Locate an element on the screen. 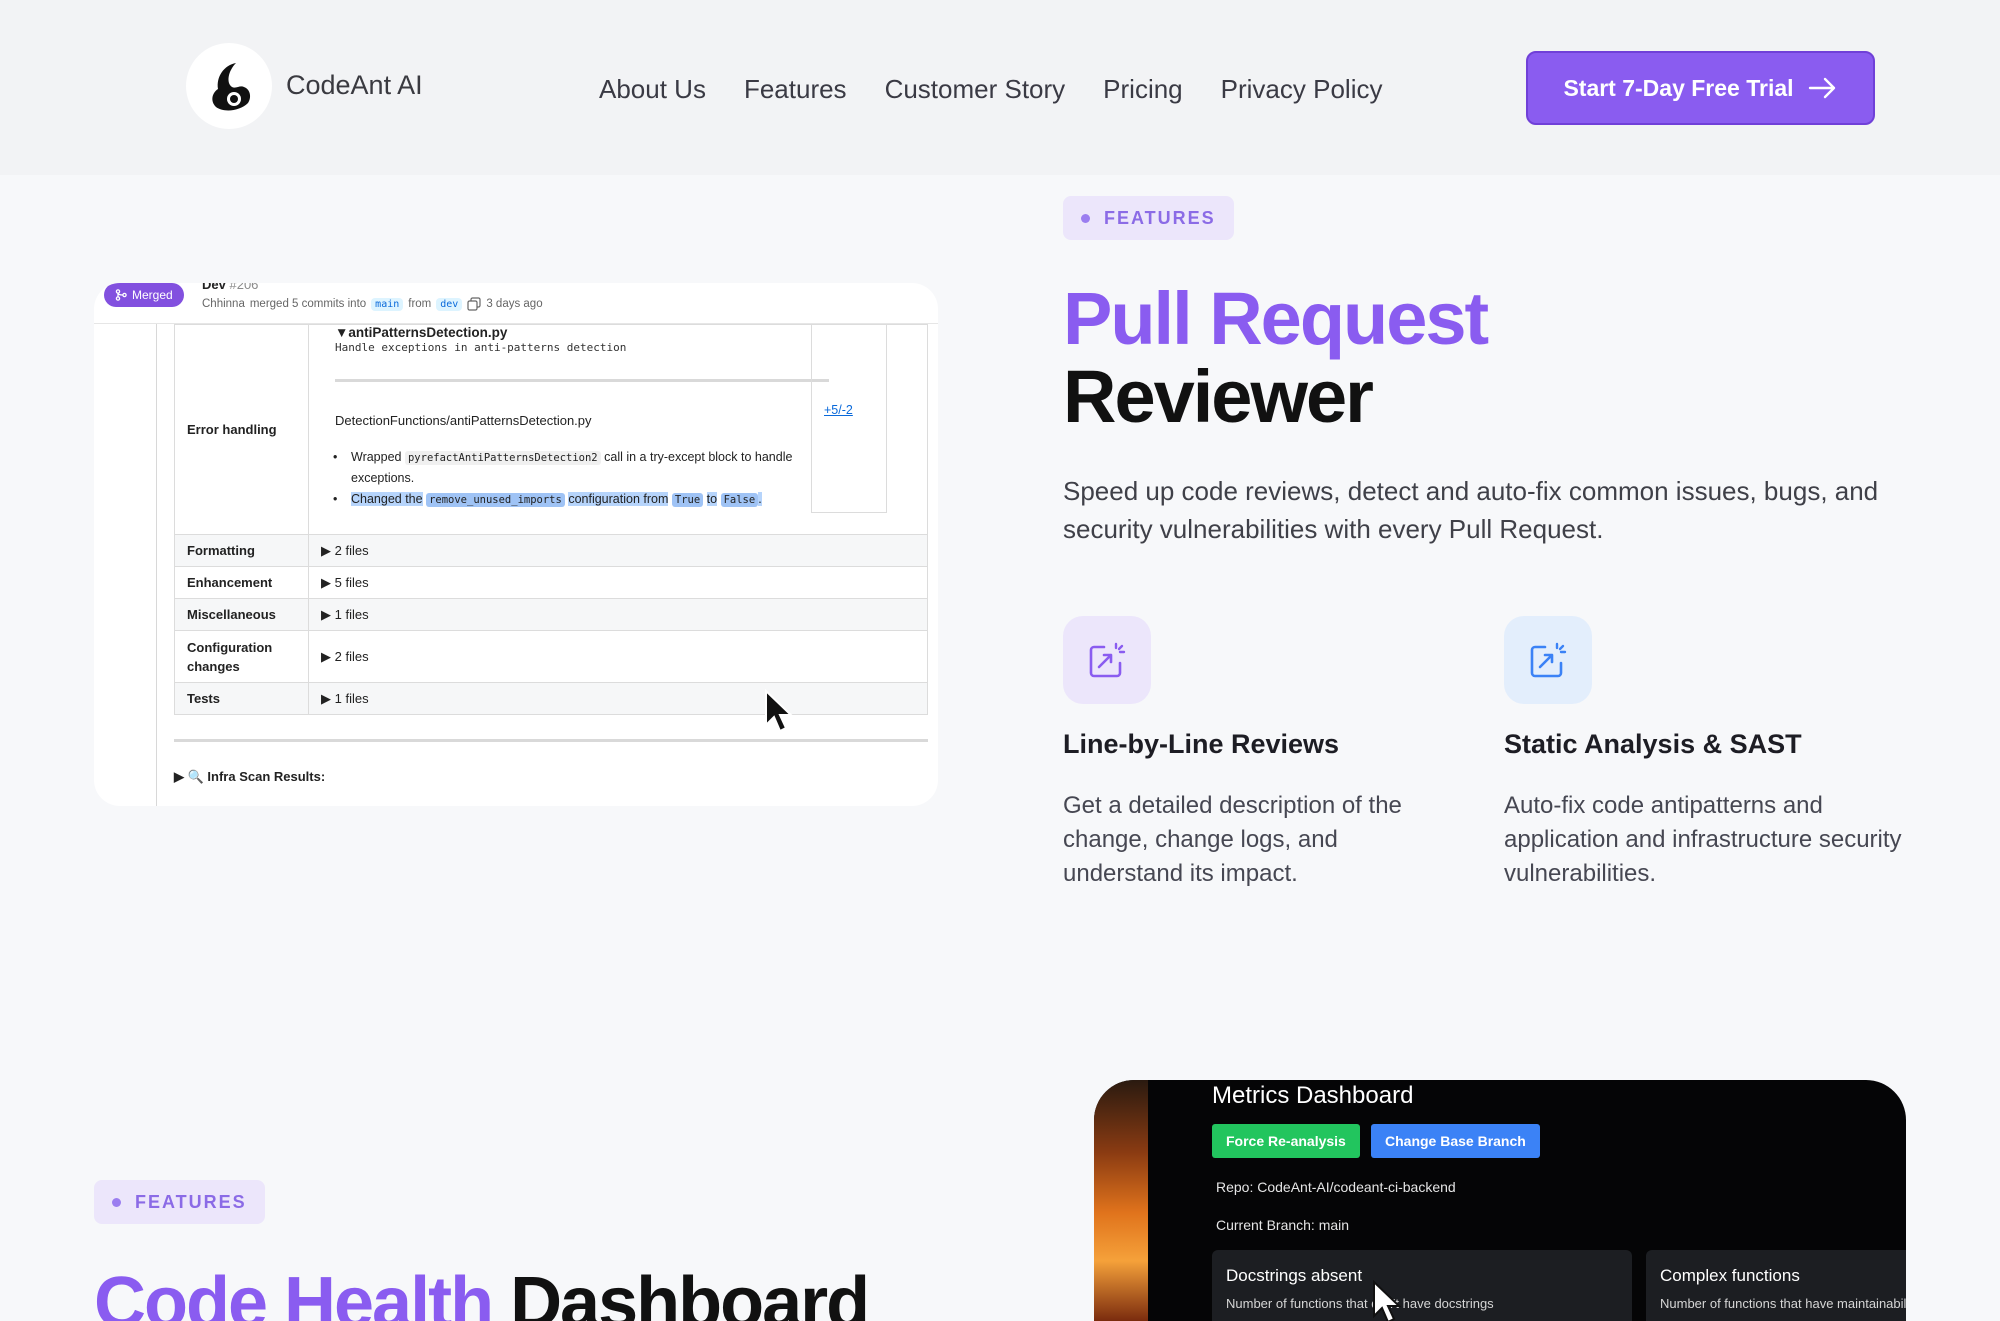 The height and width of the screenshot is (1321, 2000). repo-label: Repo: CodeAnt-AI/codeant-ci-backend is located at coordinates (1336, 1187).